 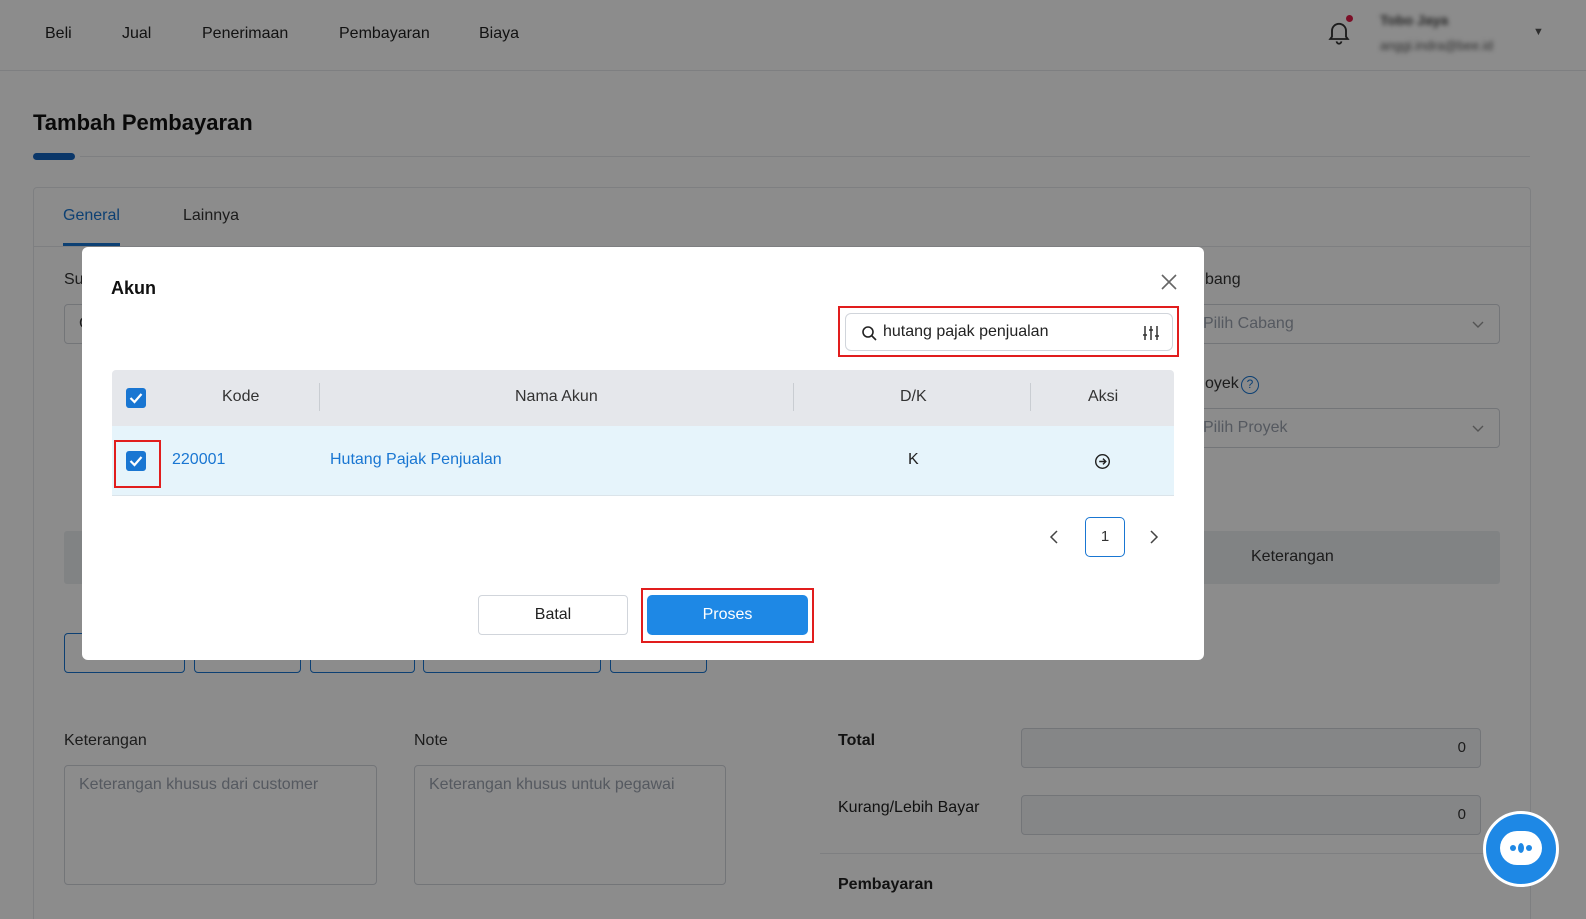 What do you see at coordinates (913, 396) in the screenshot?
I see `column-header-dk: D/K` at bounding box center [913, 396].